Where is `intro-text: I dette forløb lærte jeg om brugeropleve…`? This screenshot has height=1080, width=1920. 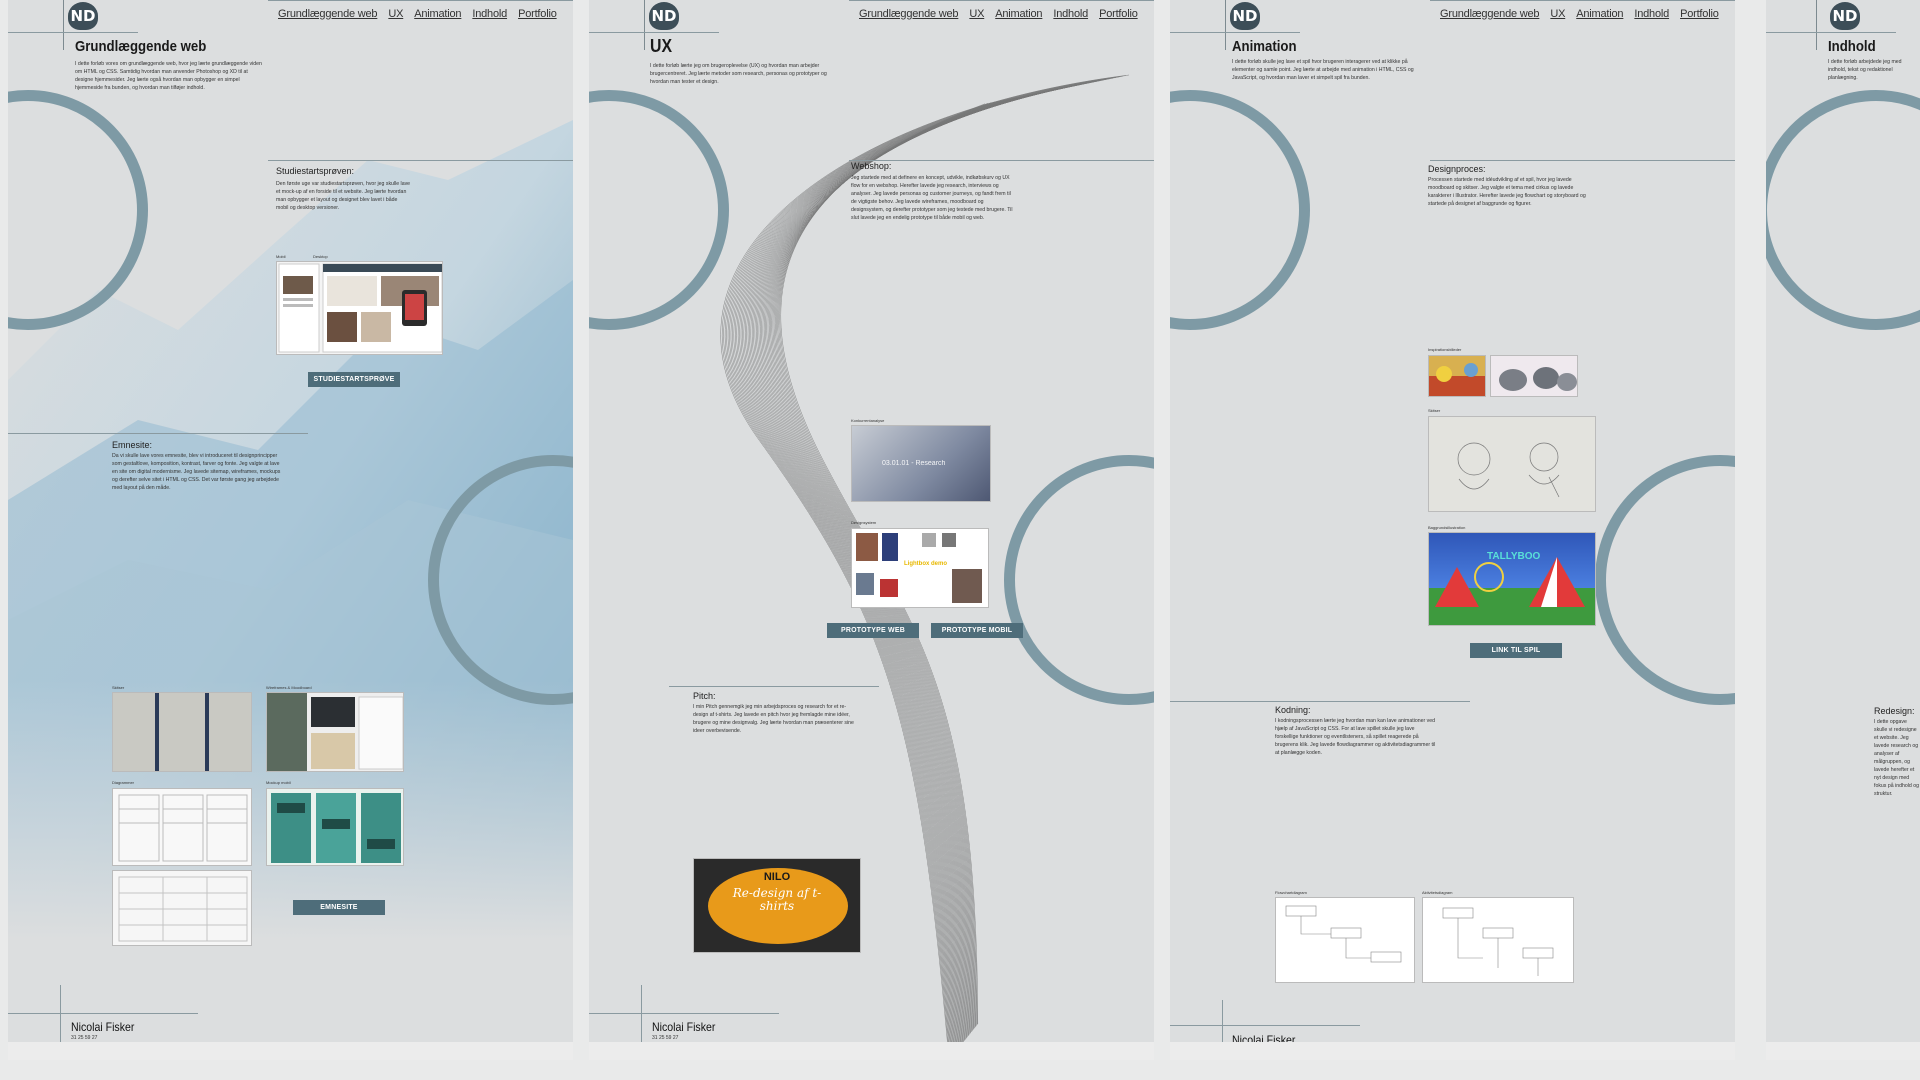 intro-text: I dette forløb lærte jeg om brugeropleve… is located at coordinates (738, 74).